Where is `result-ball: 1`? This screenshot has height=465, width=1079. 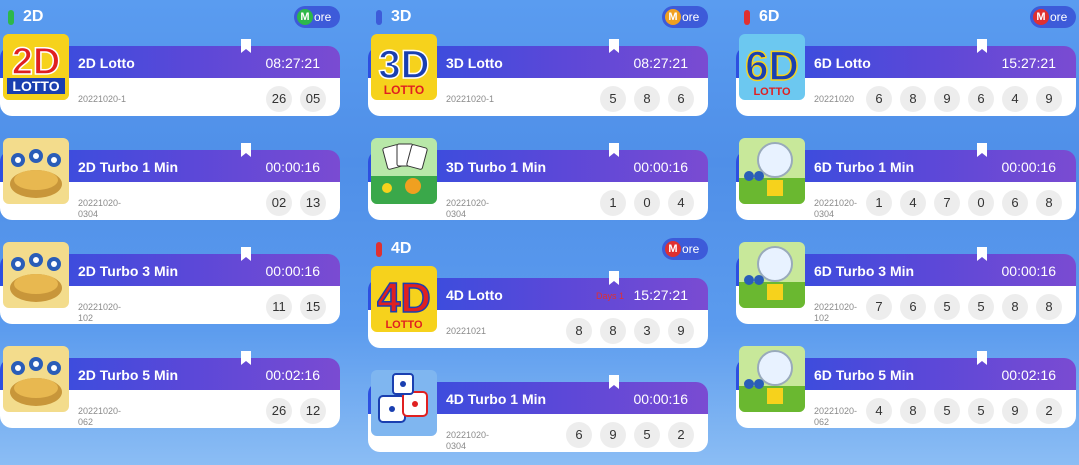 result-ball: 1 is located at coordinates (613, 203).